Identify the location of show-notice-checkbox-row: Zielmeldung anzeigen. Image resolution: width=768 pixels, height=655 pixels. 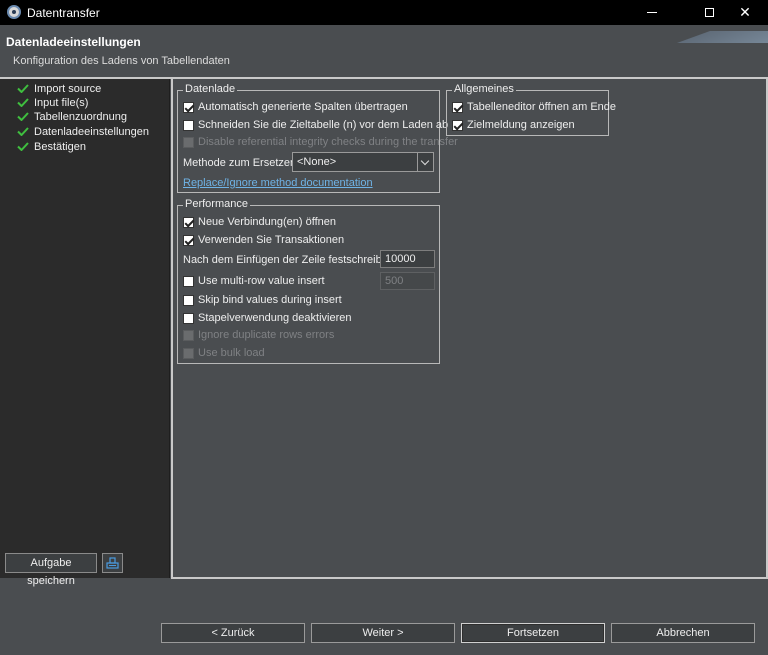
(513, 125).